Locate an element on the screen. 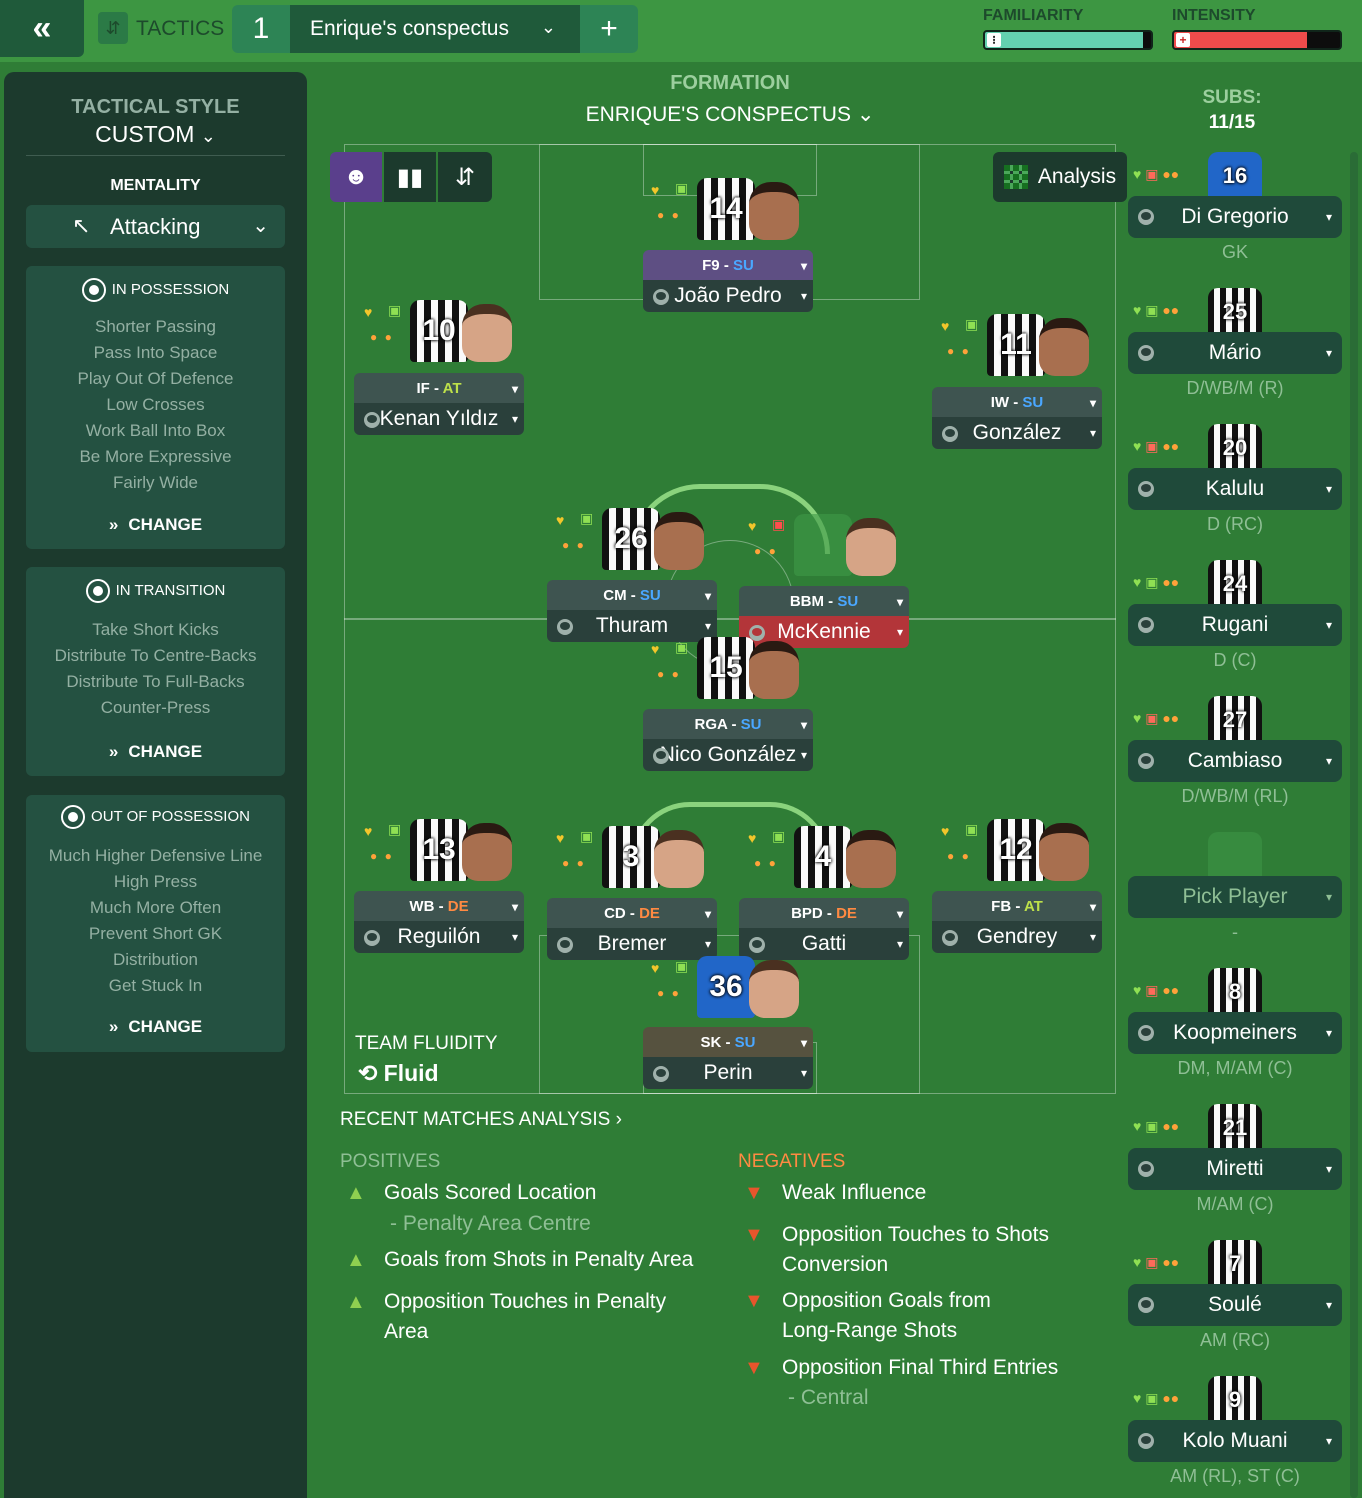 The width and height of the screenshot is (1362, 1498). role-select: WB - DE ▾ is located at coordinates (439, 906).